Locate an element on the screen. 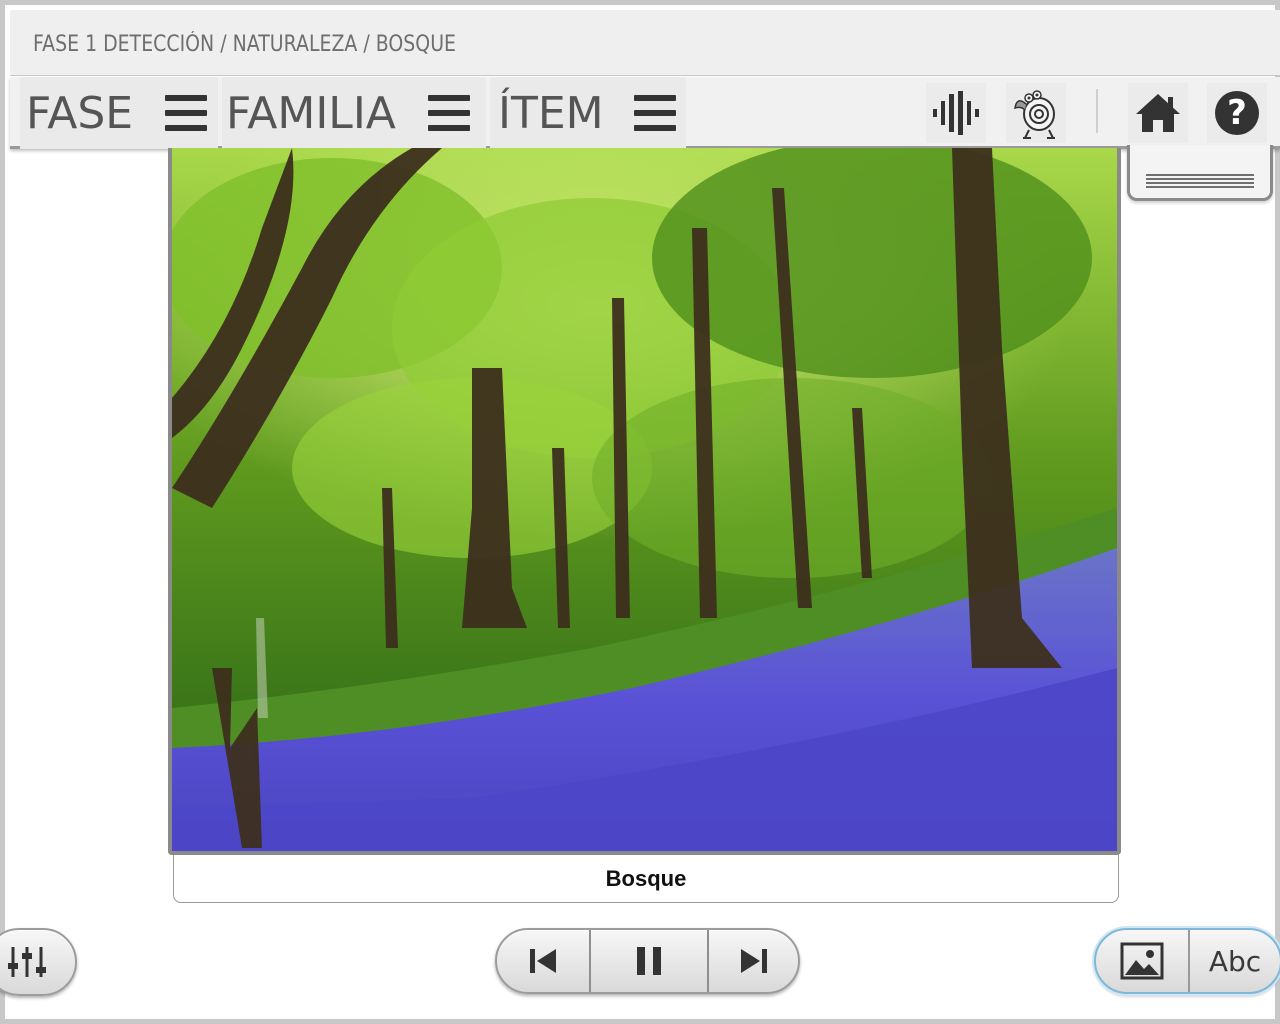 This screenshot has width=1280, height=1024. help-icon: ? is located at coordinates (1237, 113).